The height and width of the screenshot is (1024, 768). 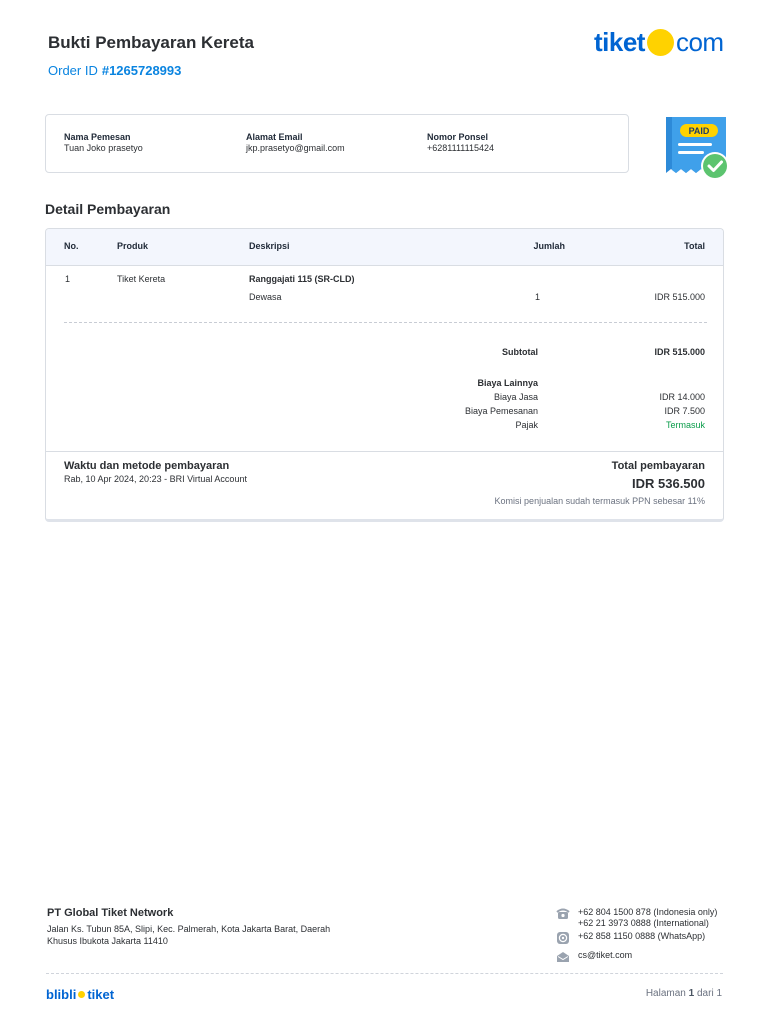 What do you see at coordinates (133, 246) in the screenshot?
I see `col-header-produk: Produk` at bounding box center [133, 246].